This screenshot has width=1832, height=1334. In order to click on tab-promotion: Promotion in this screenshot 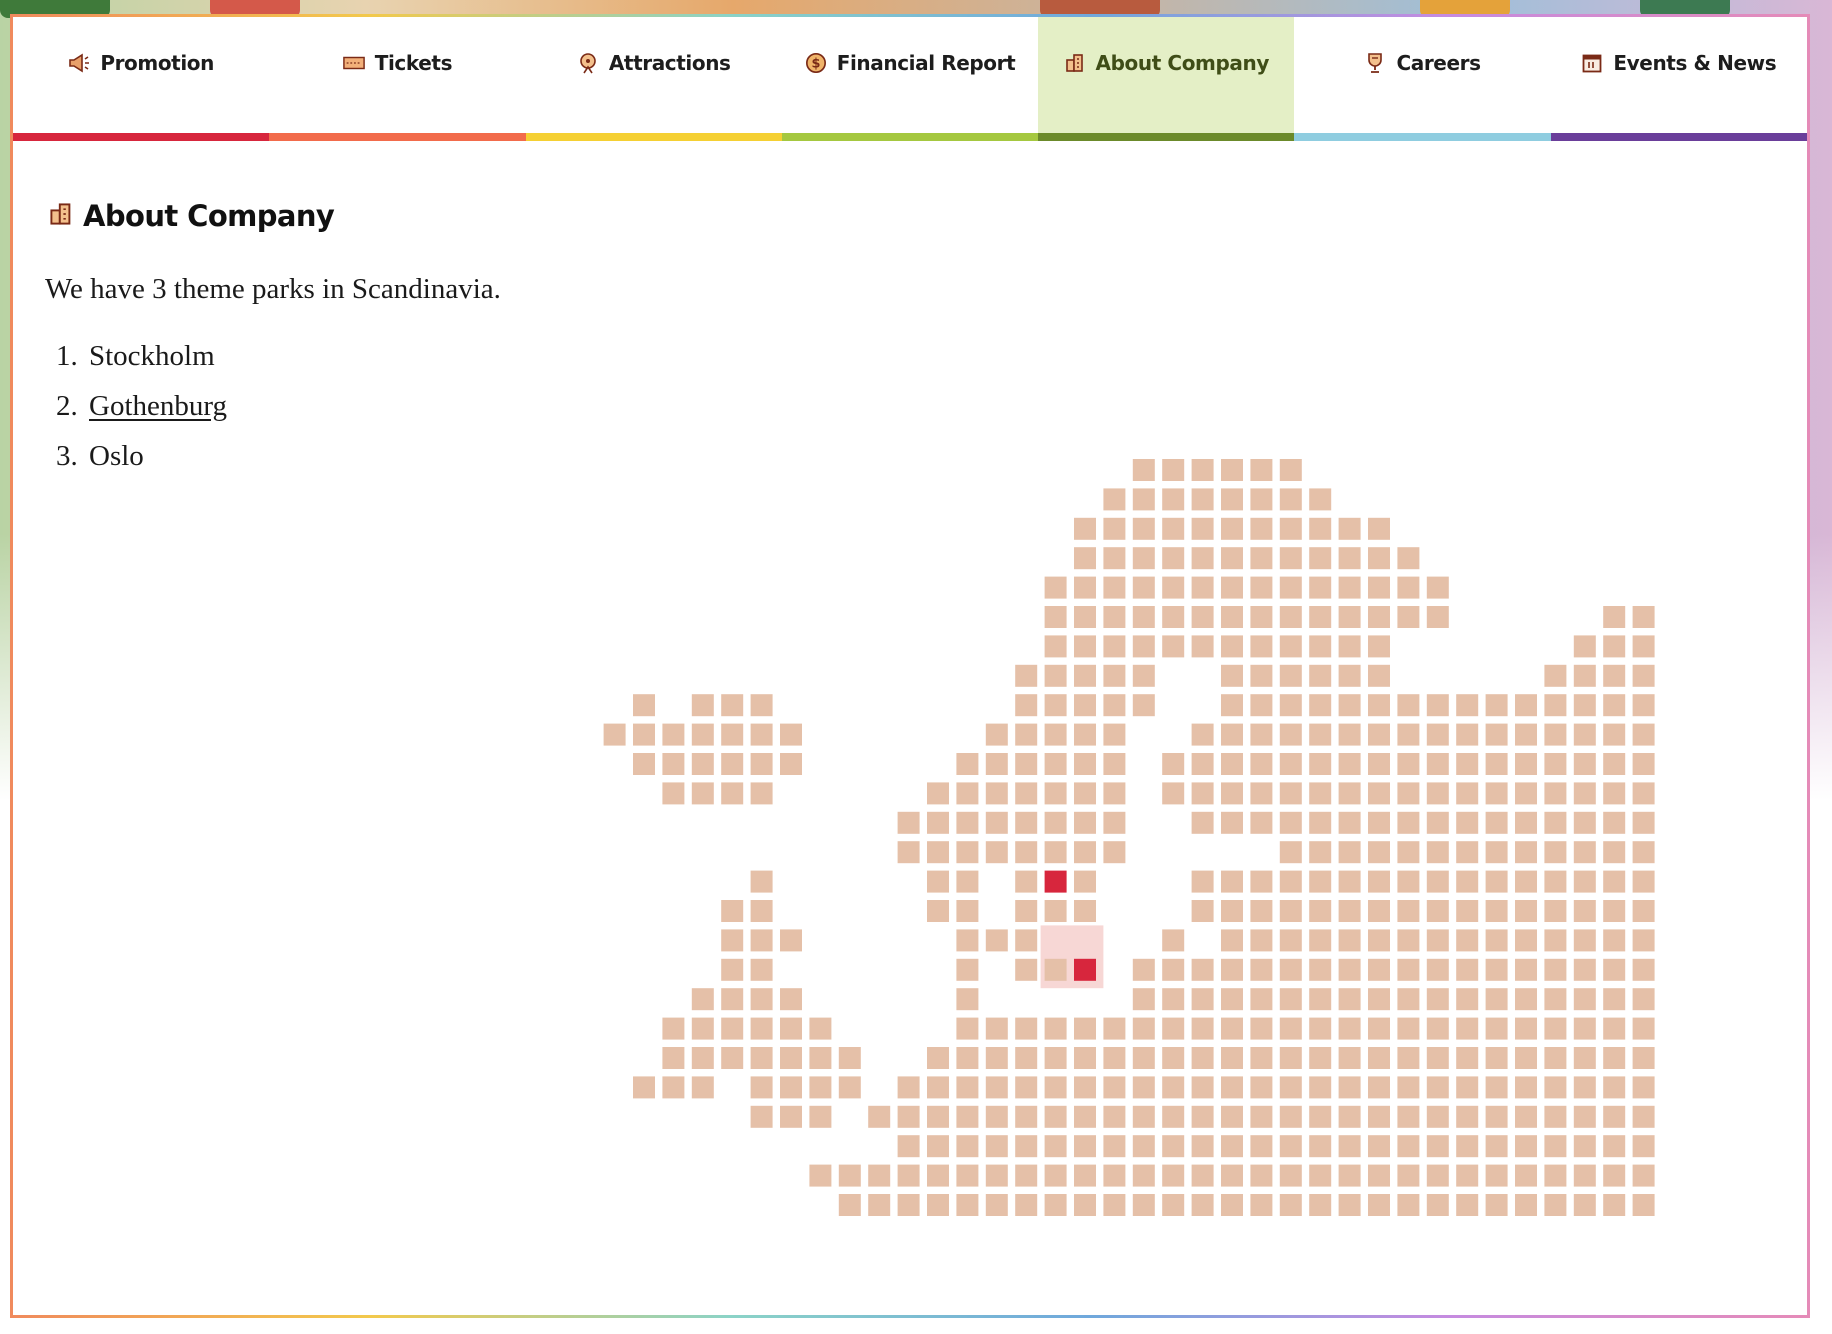, I will do `click(141, 79)`.